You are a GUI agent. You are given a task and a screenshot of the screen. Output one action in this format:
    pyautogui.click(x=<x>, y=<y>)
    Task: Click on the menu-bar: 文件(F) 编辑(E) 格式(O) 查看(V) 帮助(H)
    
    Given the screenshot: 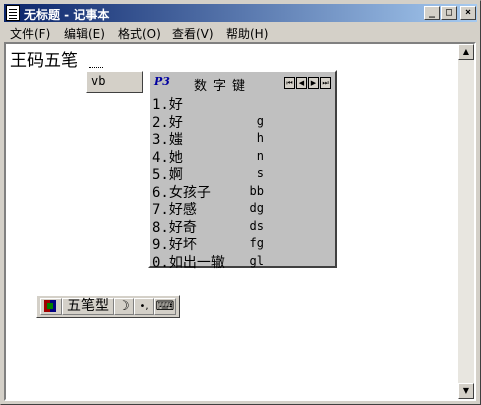 What is the action you would take?
    pyautogui.click(x=240, y=32)
    